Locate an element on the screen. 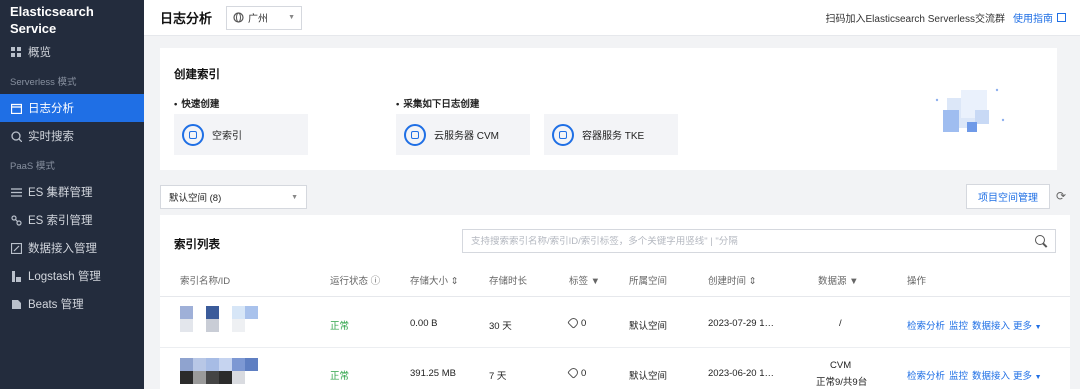  space-text: 默认空间 is located at coordinates (648, 326).